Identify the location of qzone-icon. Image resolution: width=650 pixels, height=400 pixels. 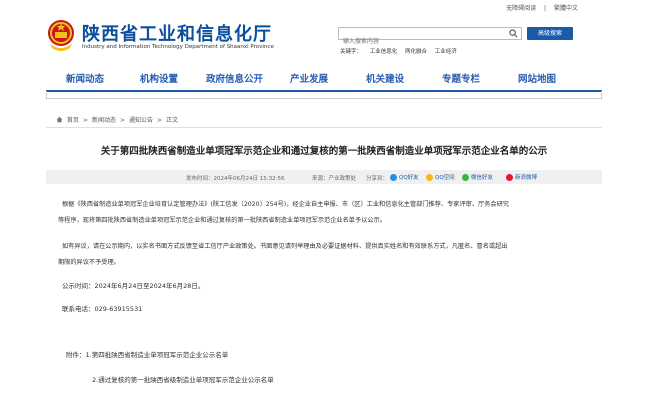
(429, 177).